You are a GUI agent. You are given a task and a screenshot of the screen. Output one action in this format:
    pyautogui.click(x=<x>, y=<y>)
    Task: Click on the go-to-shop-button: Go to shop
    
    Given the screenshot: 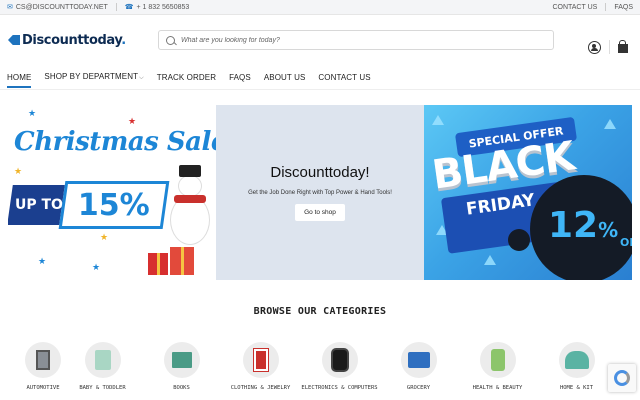 What is the action you would take?
    pyautogui.click(x=320, y=212)
    